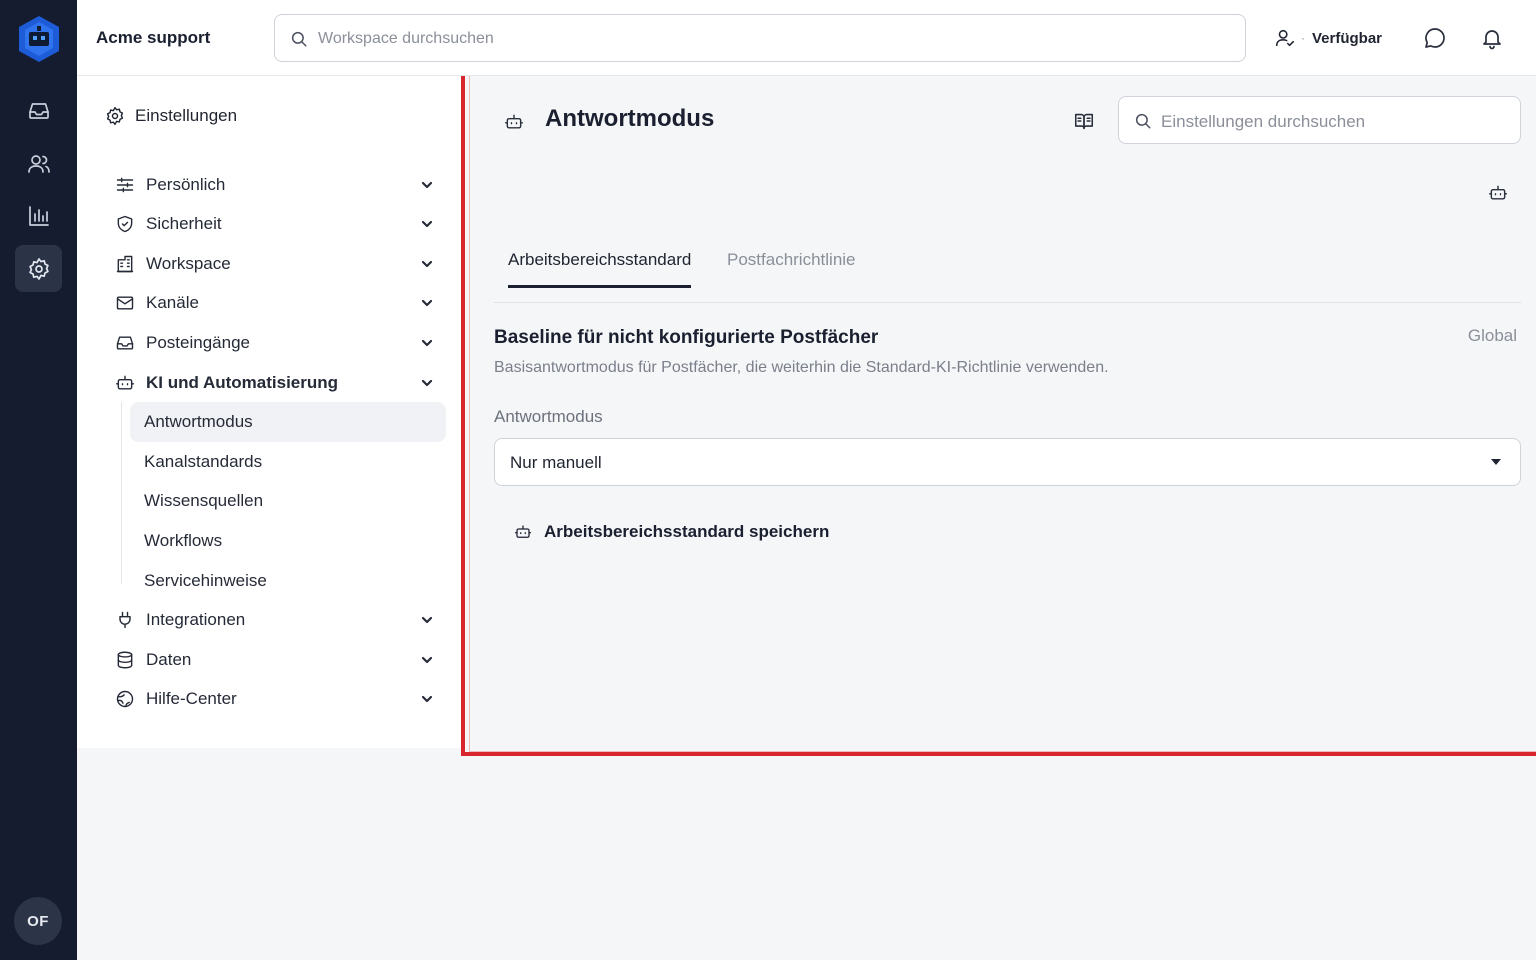  I want to click on shield-icon, so click(125, 224).